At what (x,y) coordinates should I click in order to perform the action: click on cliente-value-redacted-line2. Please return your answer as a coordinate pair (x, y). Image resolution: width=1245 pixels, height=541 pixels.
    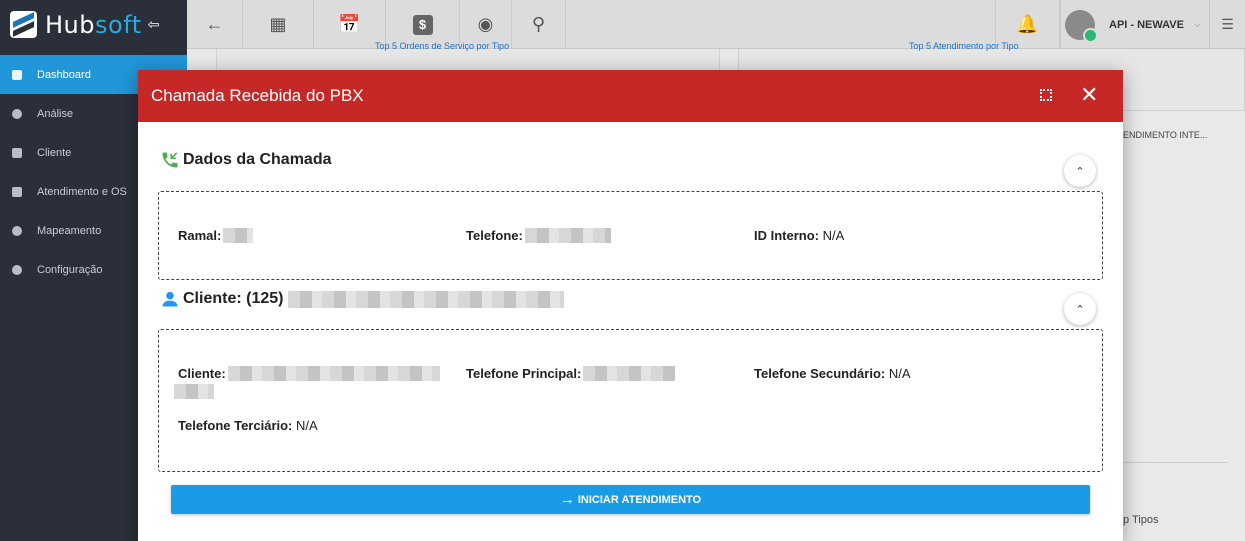
    Looking at the image, I should click on (194, 391).